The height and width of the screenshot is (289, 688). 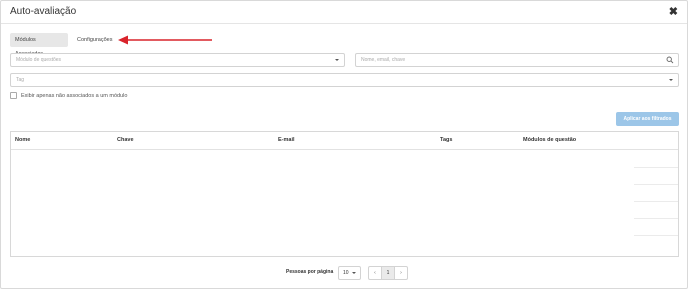 I want to click on modulo-select-placeholder: Módulo de questões, so click(x=39, y=60).